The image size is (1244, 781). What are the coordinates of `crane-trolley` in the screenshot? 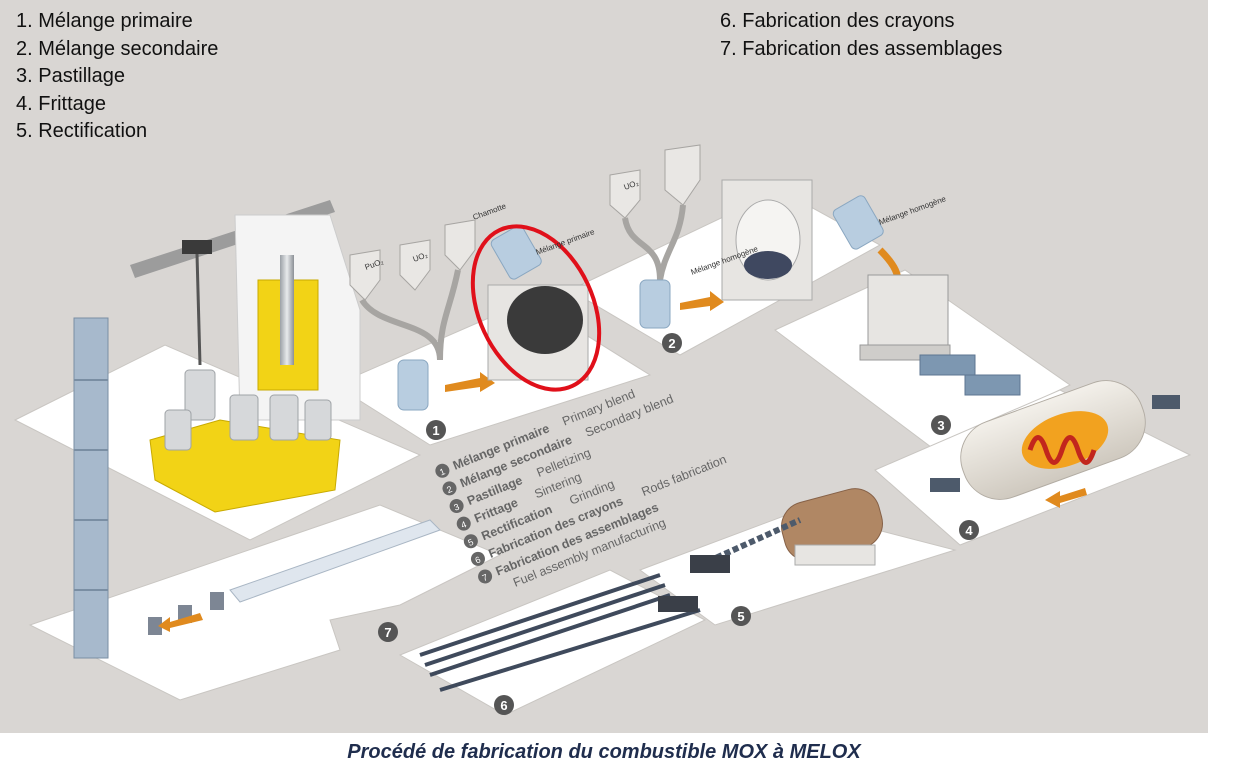 It's located at (197, 247).